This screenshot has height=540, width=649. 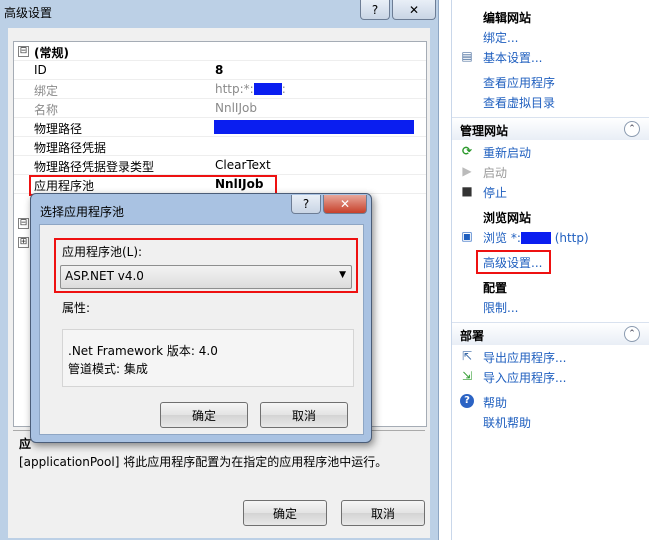 I want to click on property-row-logon-type: 物理路径凭据登录类型 ClearText, so click(x=220, y=165).